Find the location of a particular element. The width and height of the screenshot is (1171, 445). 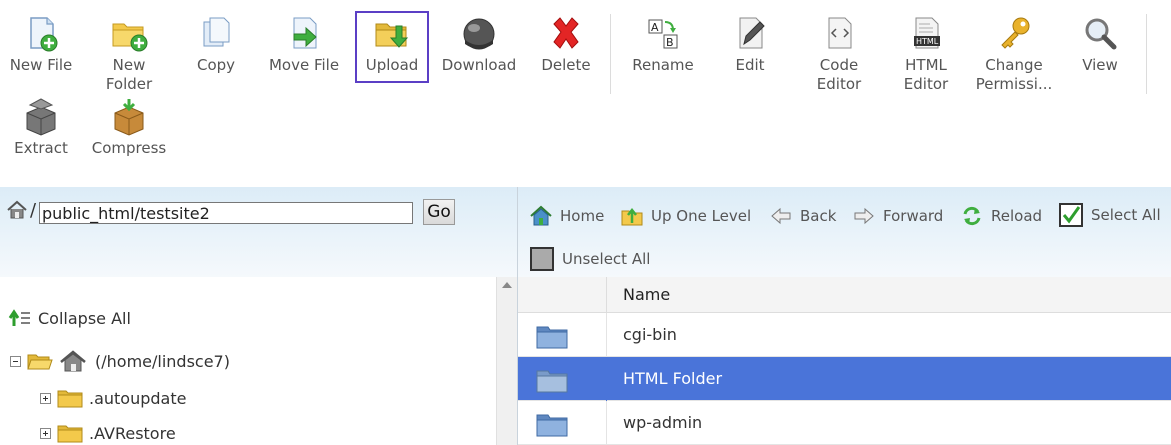

collapse-all-label: Collapse All is located at coordinates (84, 318).